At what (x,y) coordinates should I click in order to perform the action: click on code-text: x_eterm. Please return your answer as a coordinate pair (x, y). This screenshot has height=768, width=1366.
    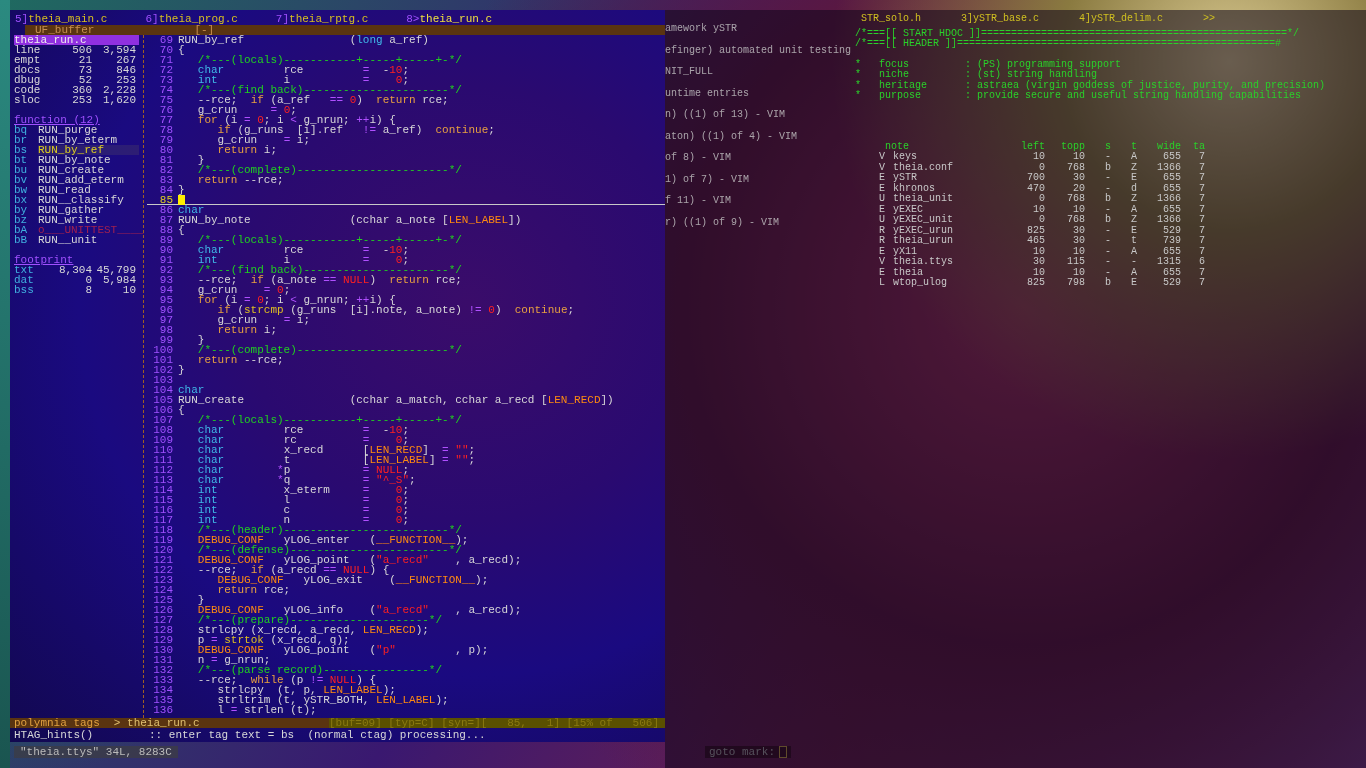
    Looking at the image, I should click on (306, 490).